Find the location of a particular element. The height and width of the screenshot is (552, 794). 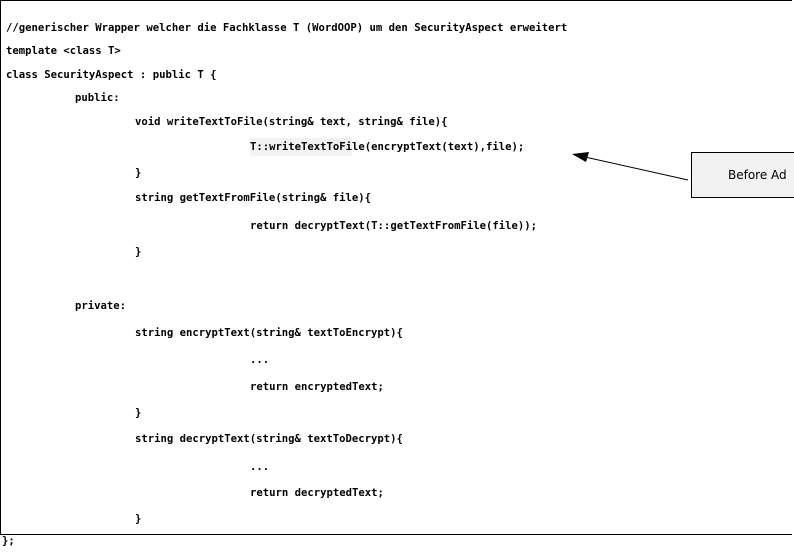

callout-arrow-line is located at coordinates (636, 168).